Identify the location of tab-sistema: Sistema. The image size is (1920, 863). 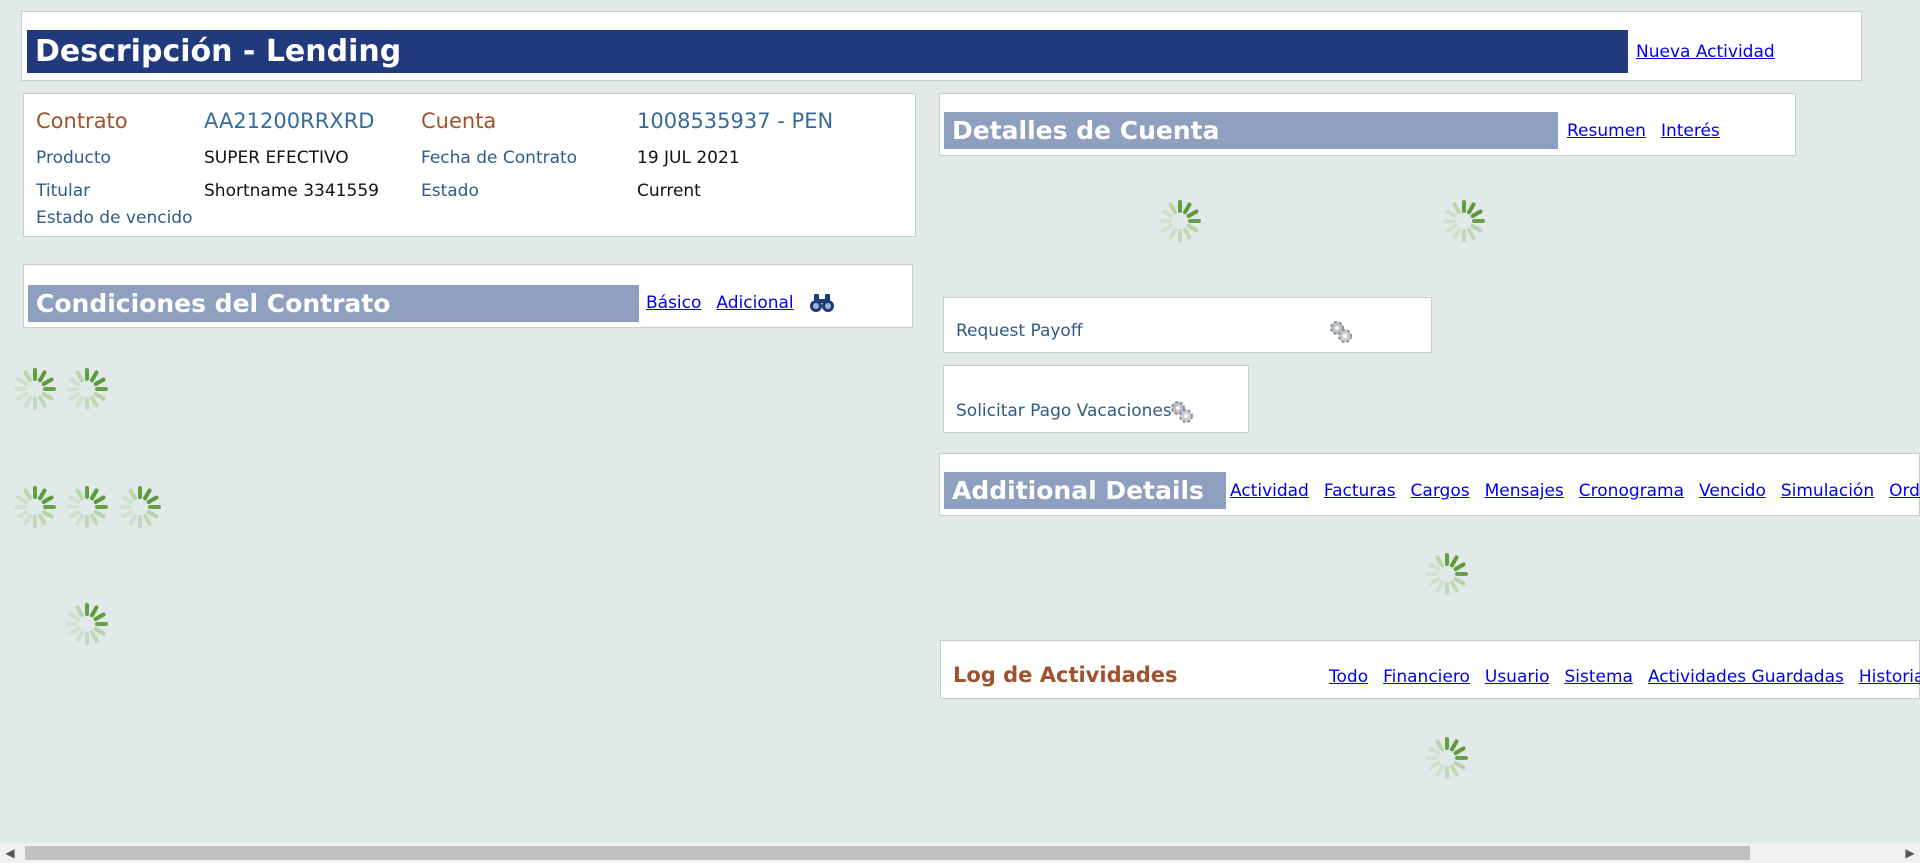
(1598, 677).